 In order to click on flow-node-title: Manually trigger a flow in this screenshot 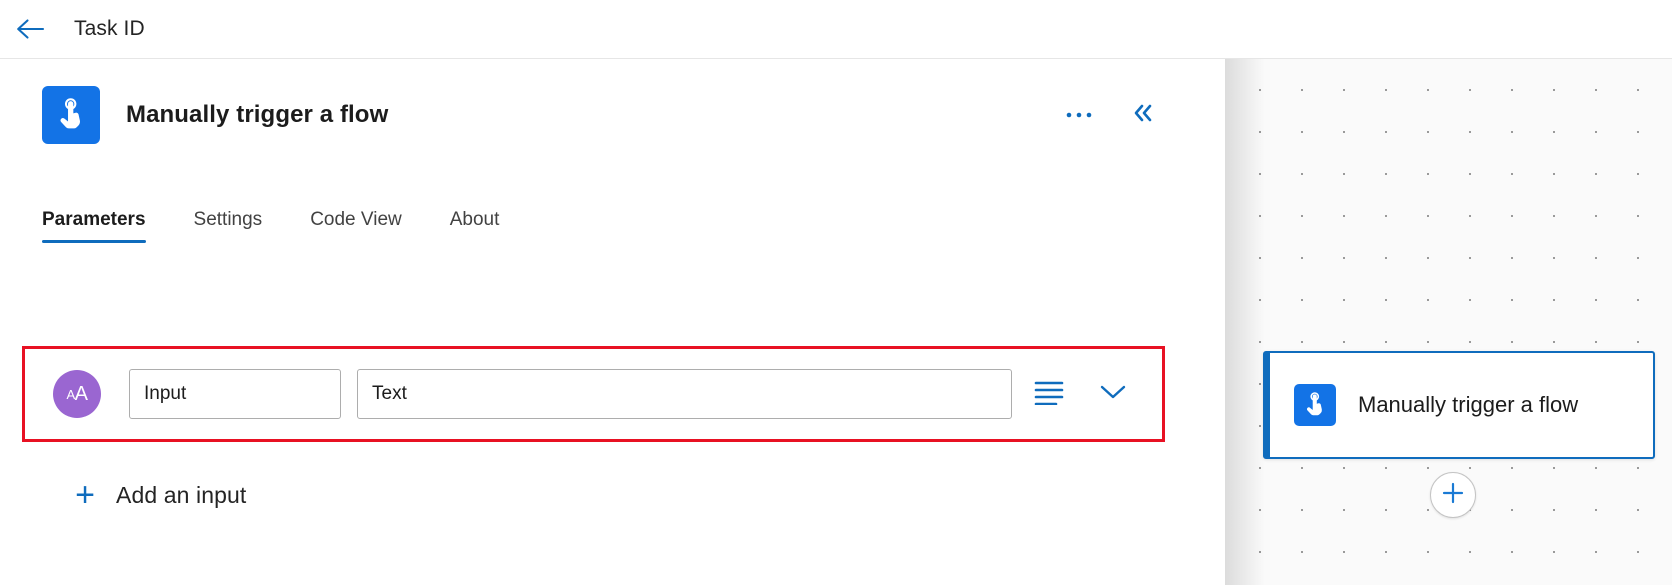, I will do `click(1468, 404)`.